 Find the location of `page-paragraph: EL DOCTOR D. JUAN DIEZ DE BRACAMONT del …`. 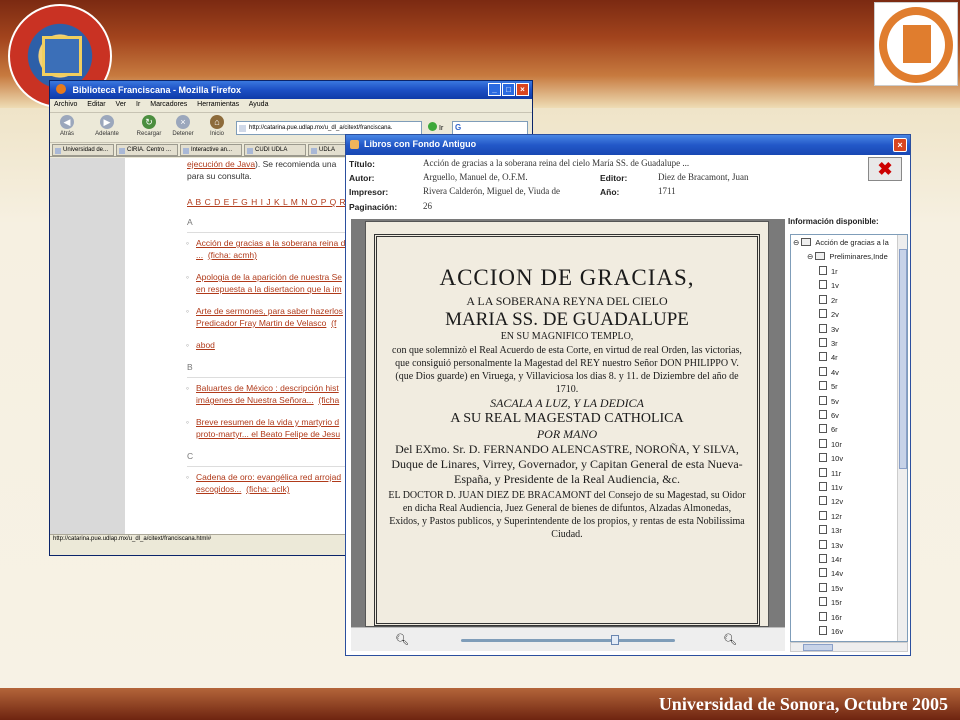

page-paragraph: EL DOCTOR D. JUAN DIEZ DE BRACAMONT del … is located at coordinates (567, 515).